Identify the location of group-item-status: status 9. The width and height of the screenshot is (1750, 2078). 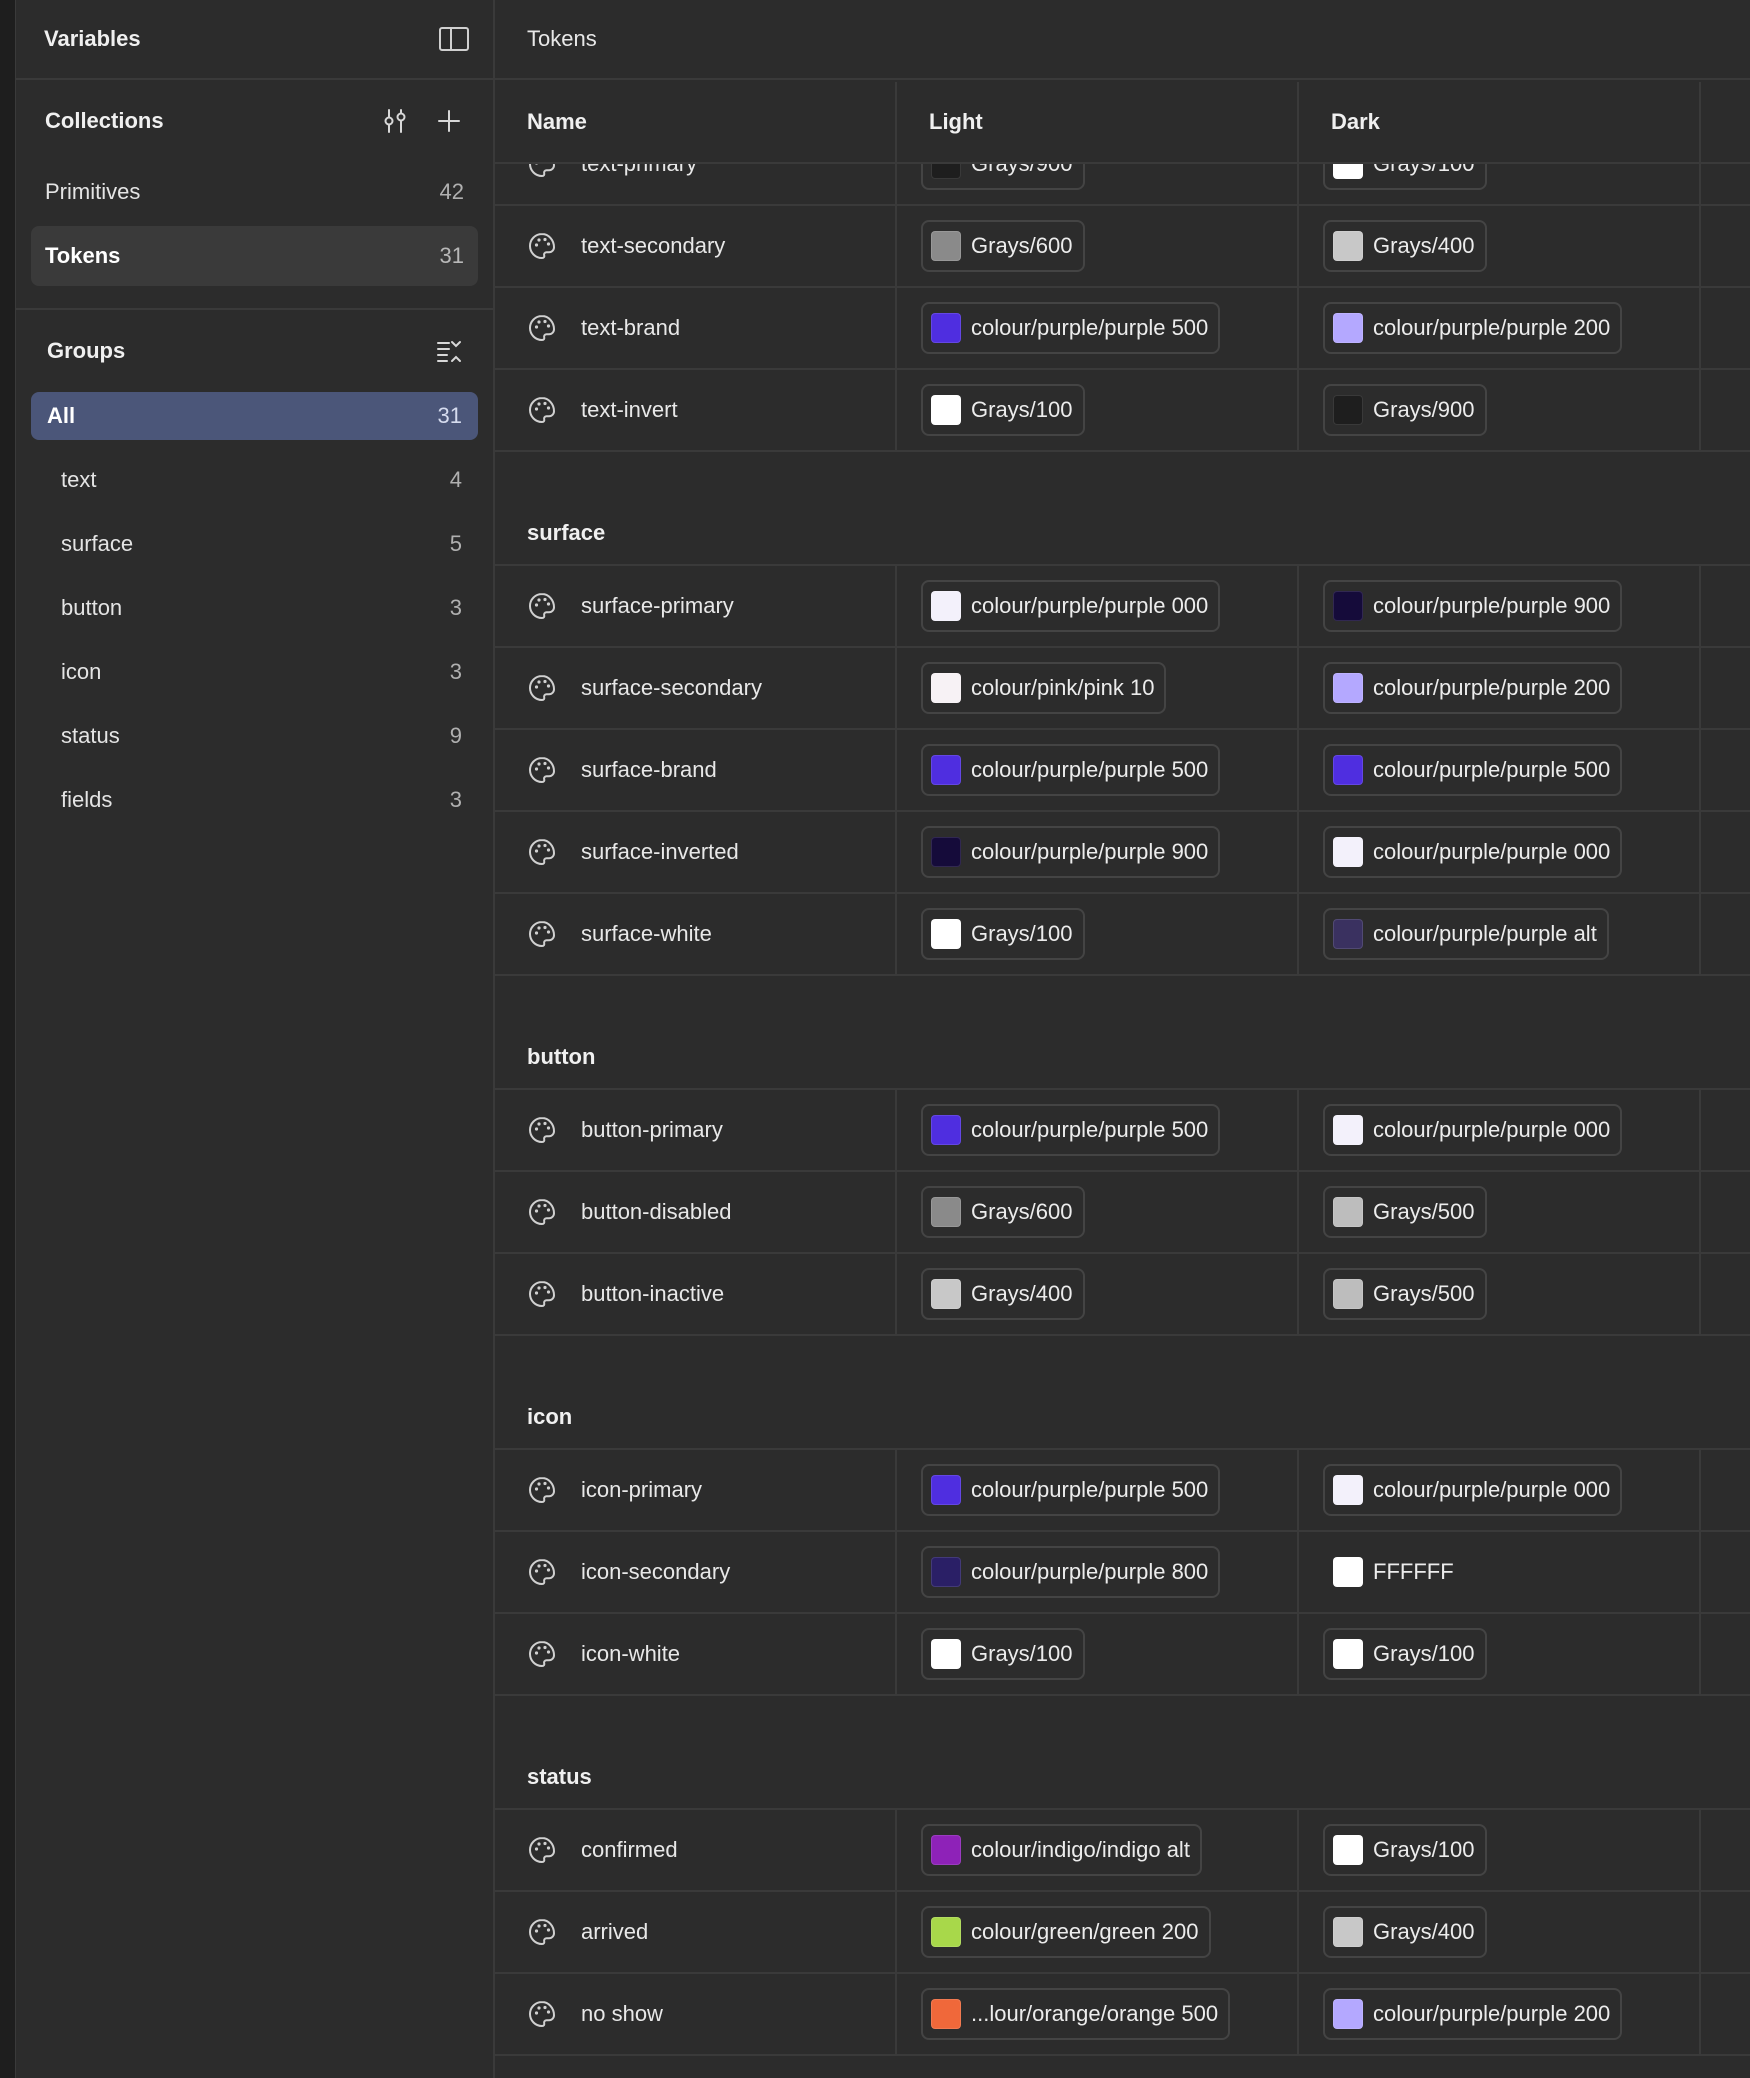
(254, 736).